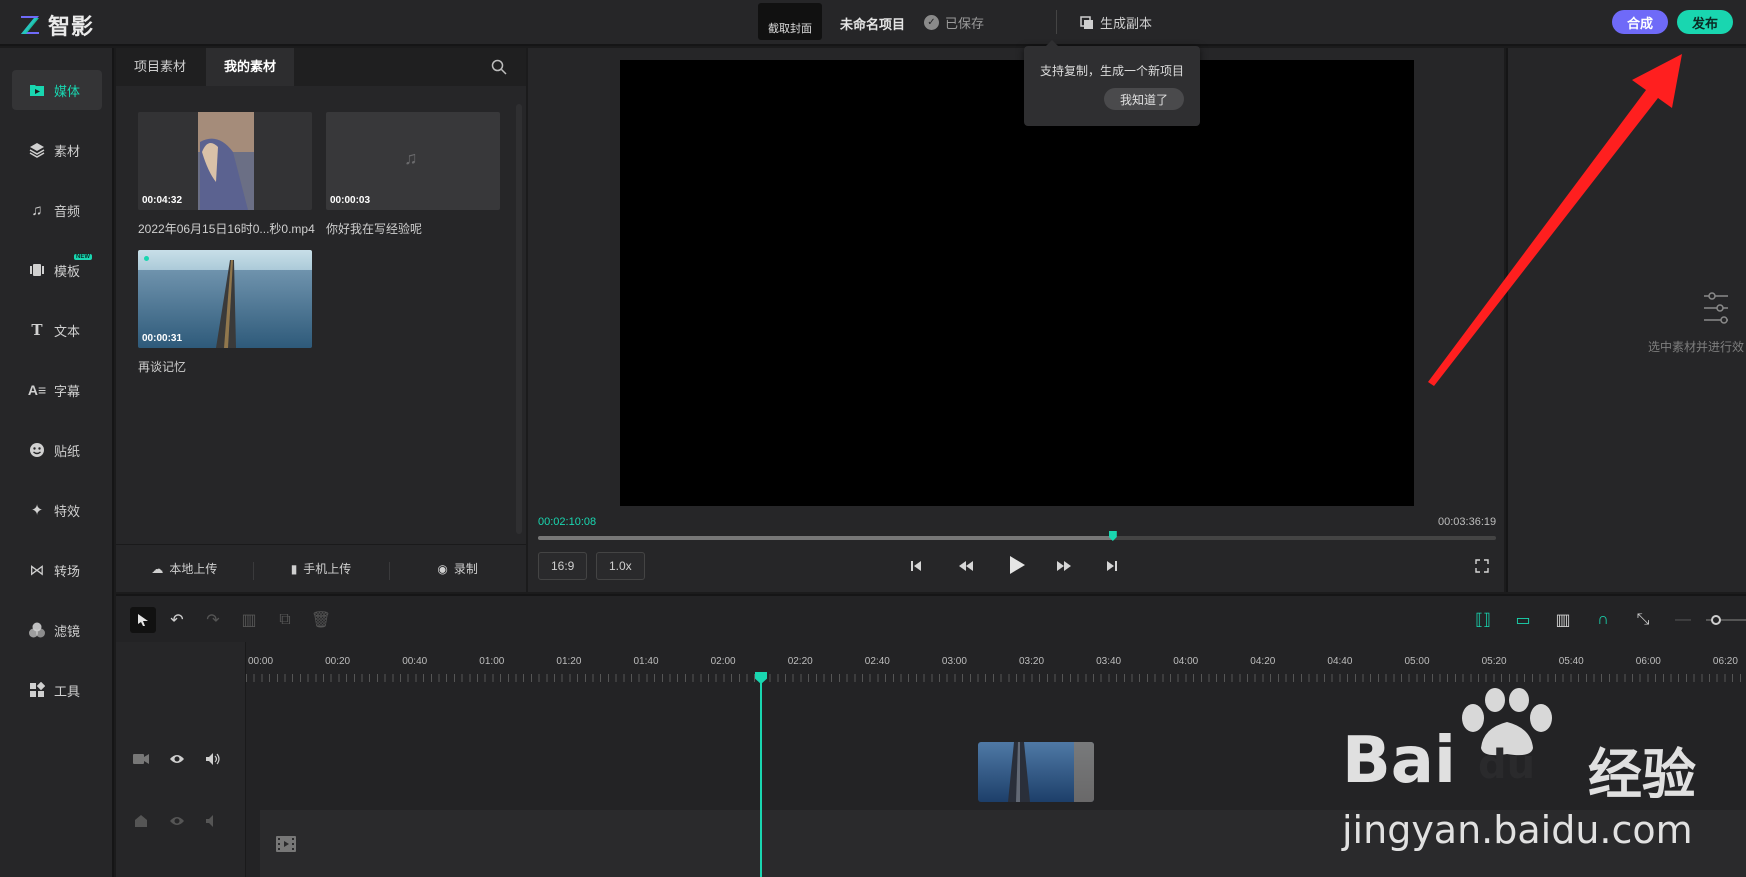 This screenshot has height=877, width=1746. What do you see at coordinates (56, 25) in the screenshot?
I see `app-logo: 智影` at bounding box center [56, 25].